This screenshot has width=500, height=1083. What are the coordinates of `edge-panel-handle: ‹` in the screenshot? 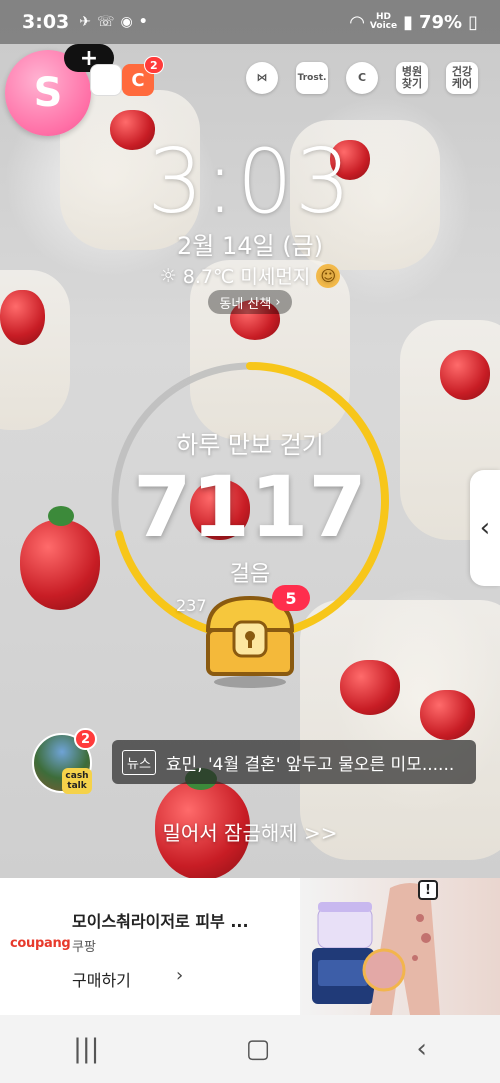 It's located at (485, 528).